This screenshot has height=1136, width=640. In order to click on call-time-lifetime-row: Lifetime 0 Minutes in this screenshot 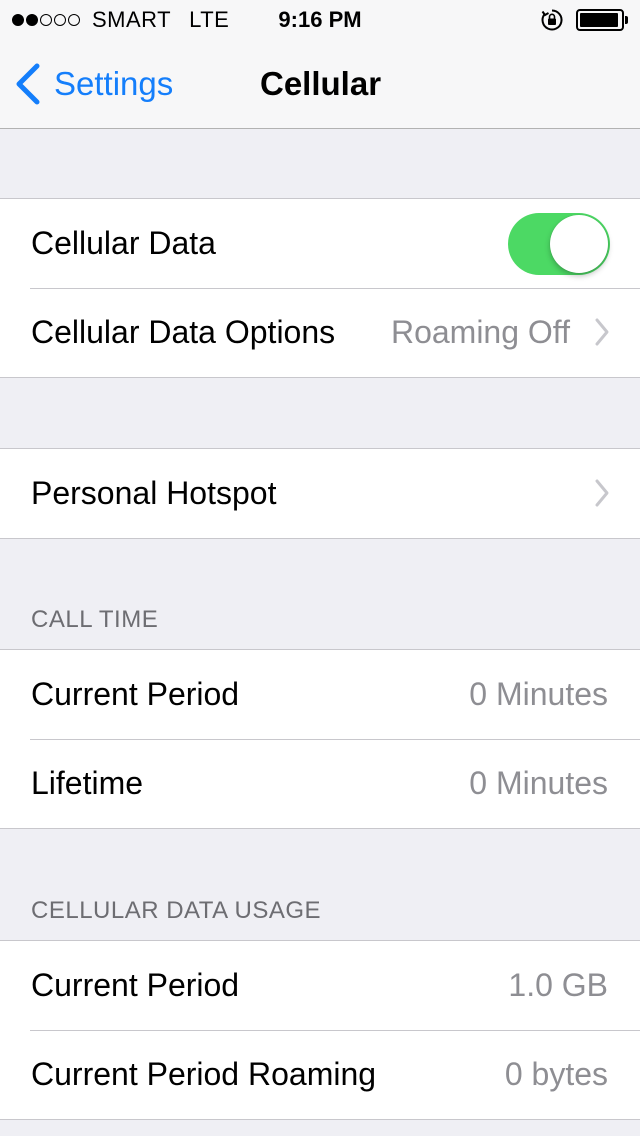, I will do `click(320, 783)`.